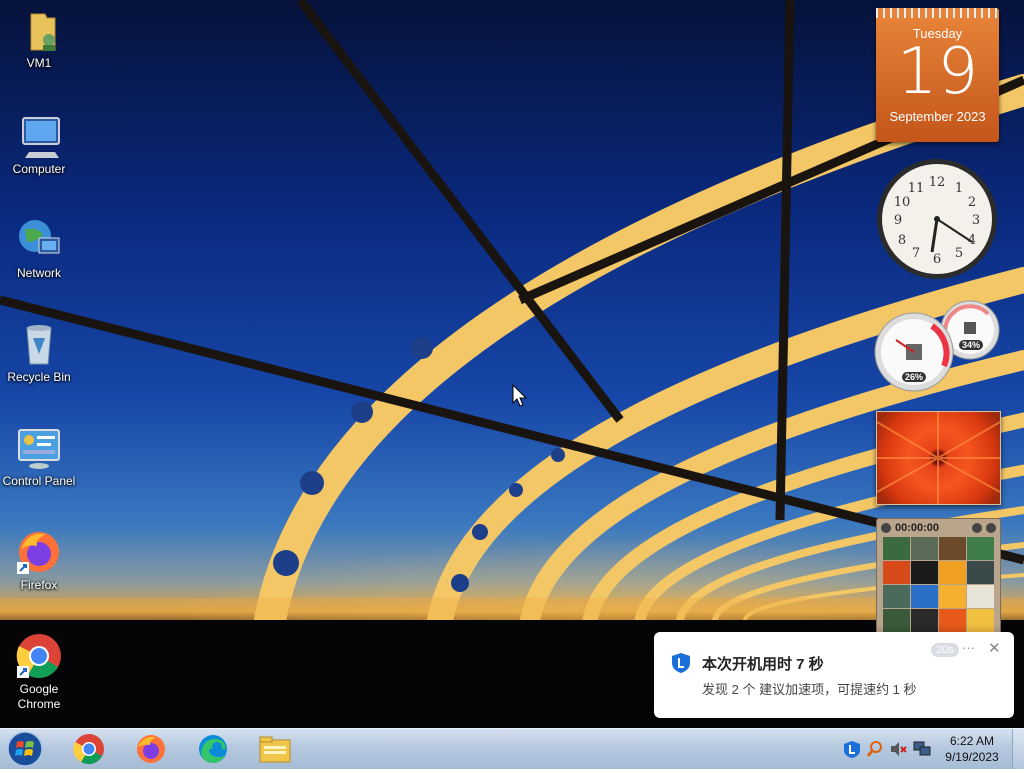 The image size is (1024, 773). I want to click on notification-title: 本次开机用时 7 秒, so click(763, 664).